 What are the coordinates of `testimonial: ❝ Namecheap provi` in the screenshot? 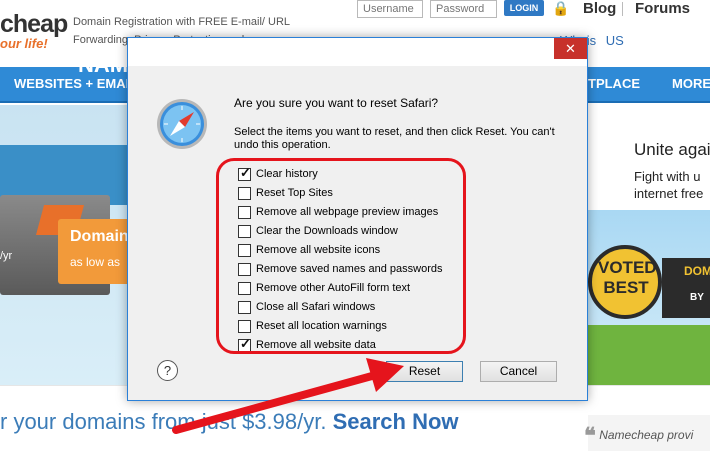 It's located at (638, 436).